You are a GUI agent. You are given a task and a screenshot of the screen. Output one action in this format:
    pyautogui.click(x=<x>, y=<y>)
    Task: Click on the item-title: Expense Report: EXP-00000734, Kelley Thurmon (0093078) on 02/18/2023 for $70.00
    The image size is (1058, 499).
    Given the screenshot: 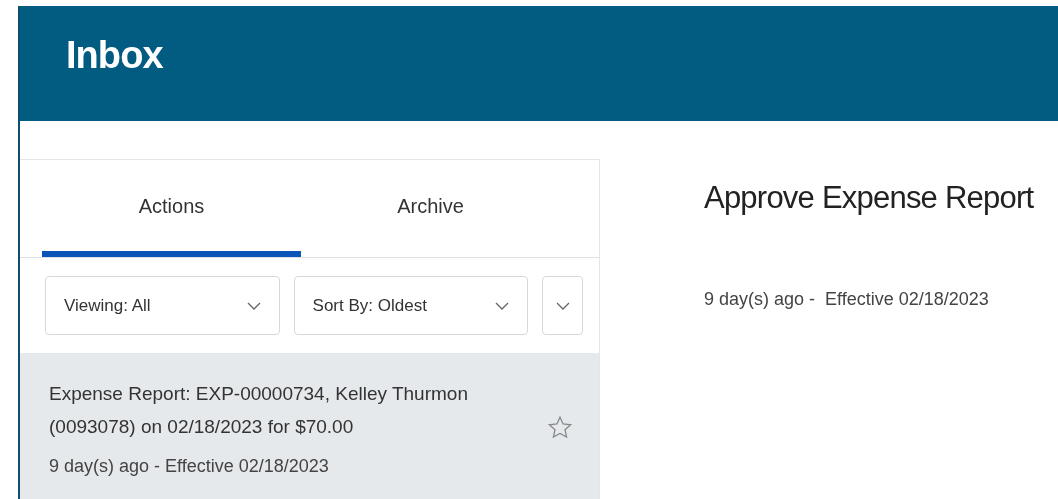 What is the action you would take?
    pyautogui.click(x=259, y=410)
    